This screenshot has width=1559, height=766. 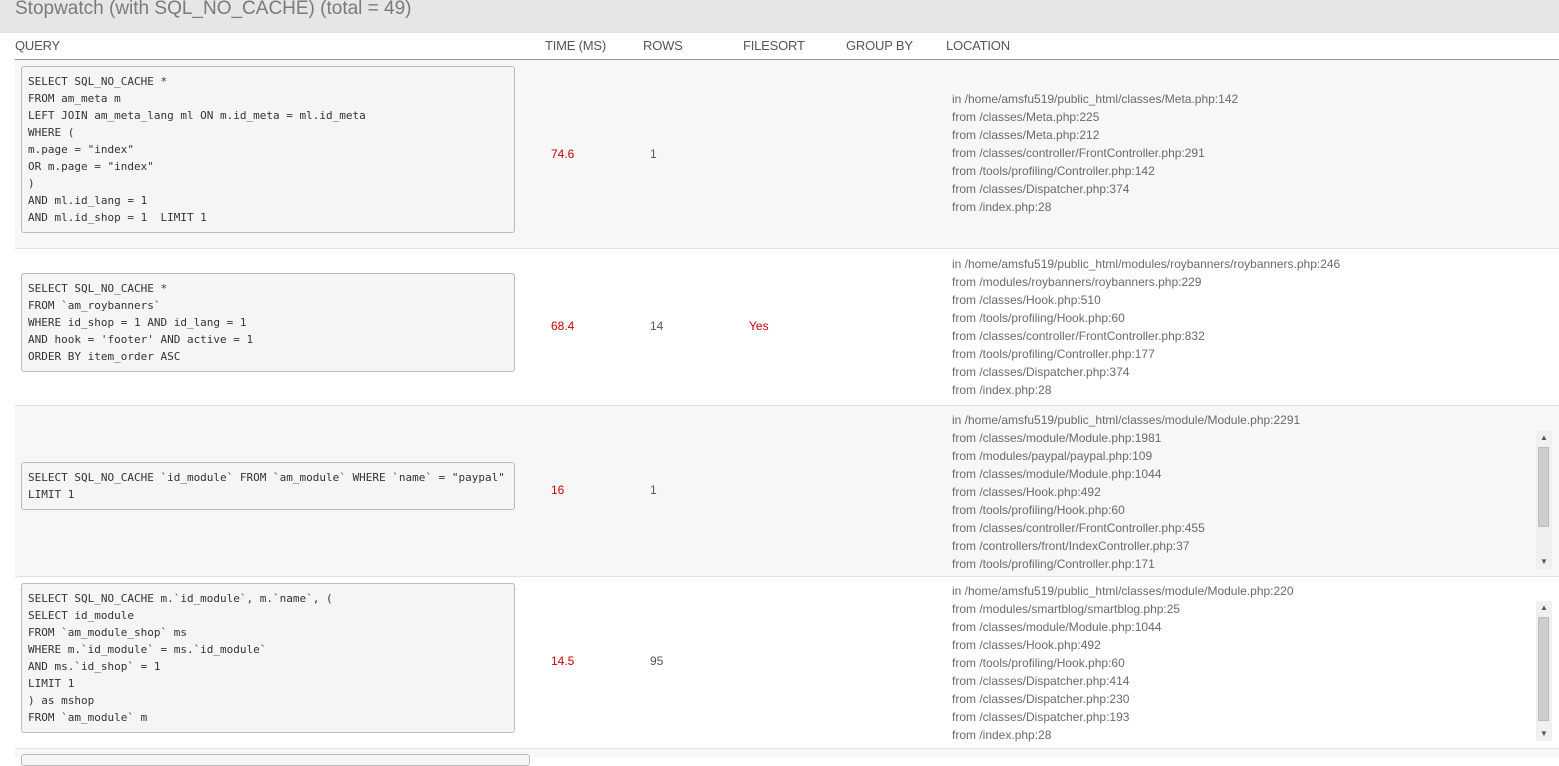 What do you see at coordinates (1026, 135) in the screenshot?
I see `location-line: from /classes/Meta.php:212` at bounding box center [1026, 135].